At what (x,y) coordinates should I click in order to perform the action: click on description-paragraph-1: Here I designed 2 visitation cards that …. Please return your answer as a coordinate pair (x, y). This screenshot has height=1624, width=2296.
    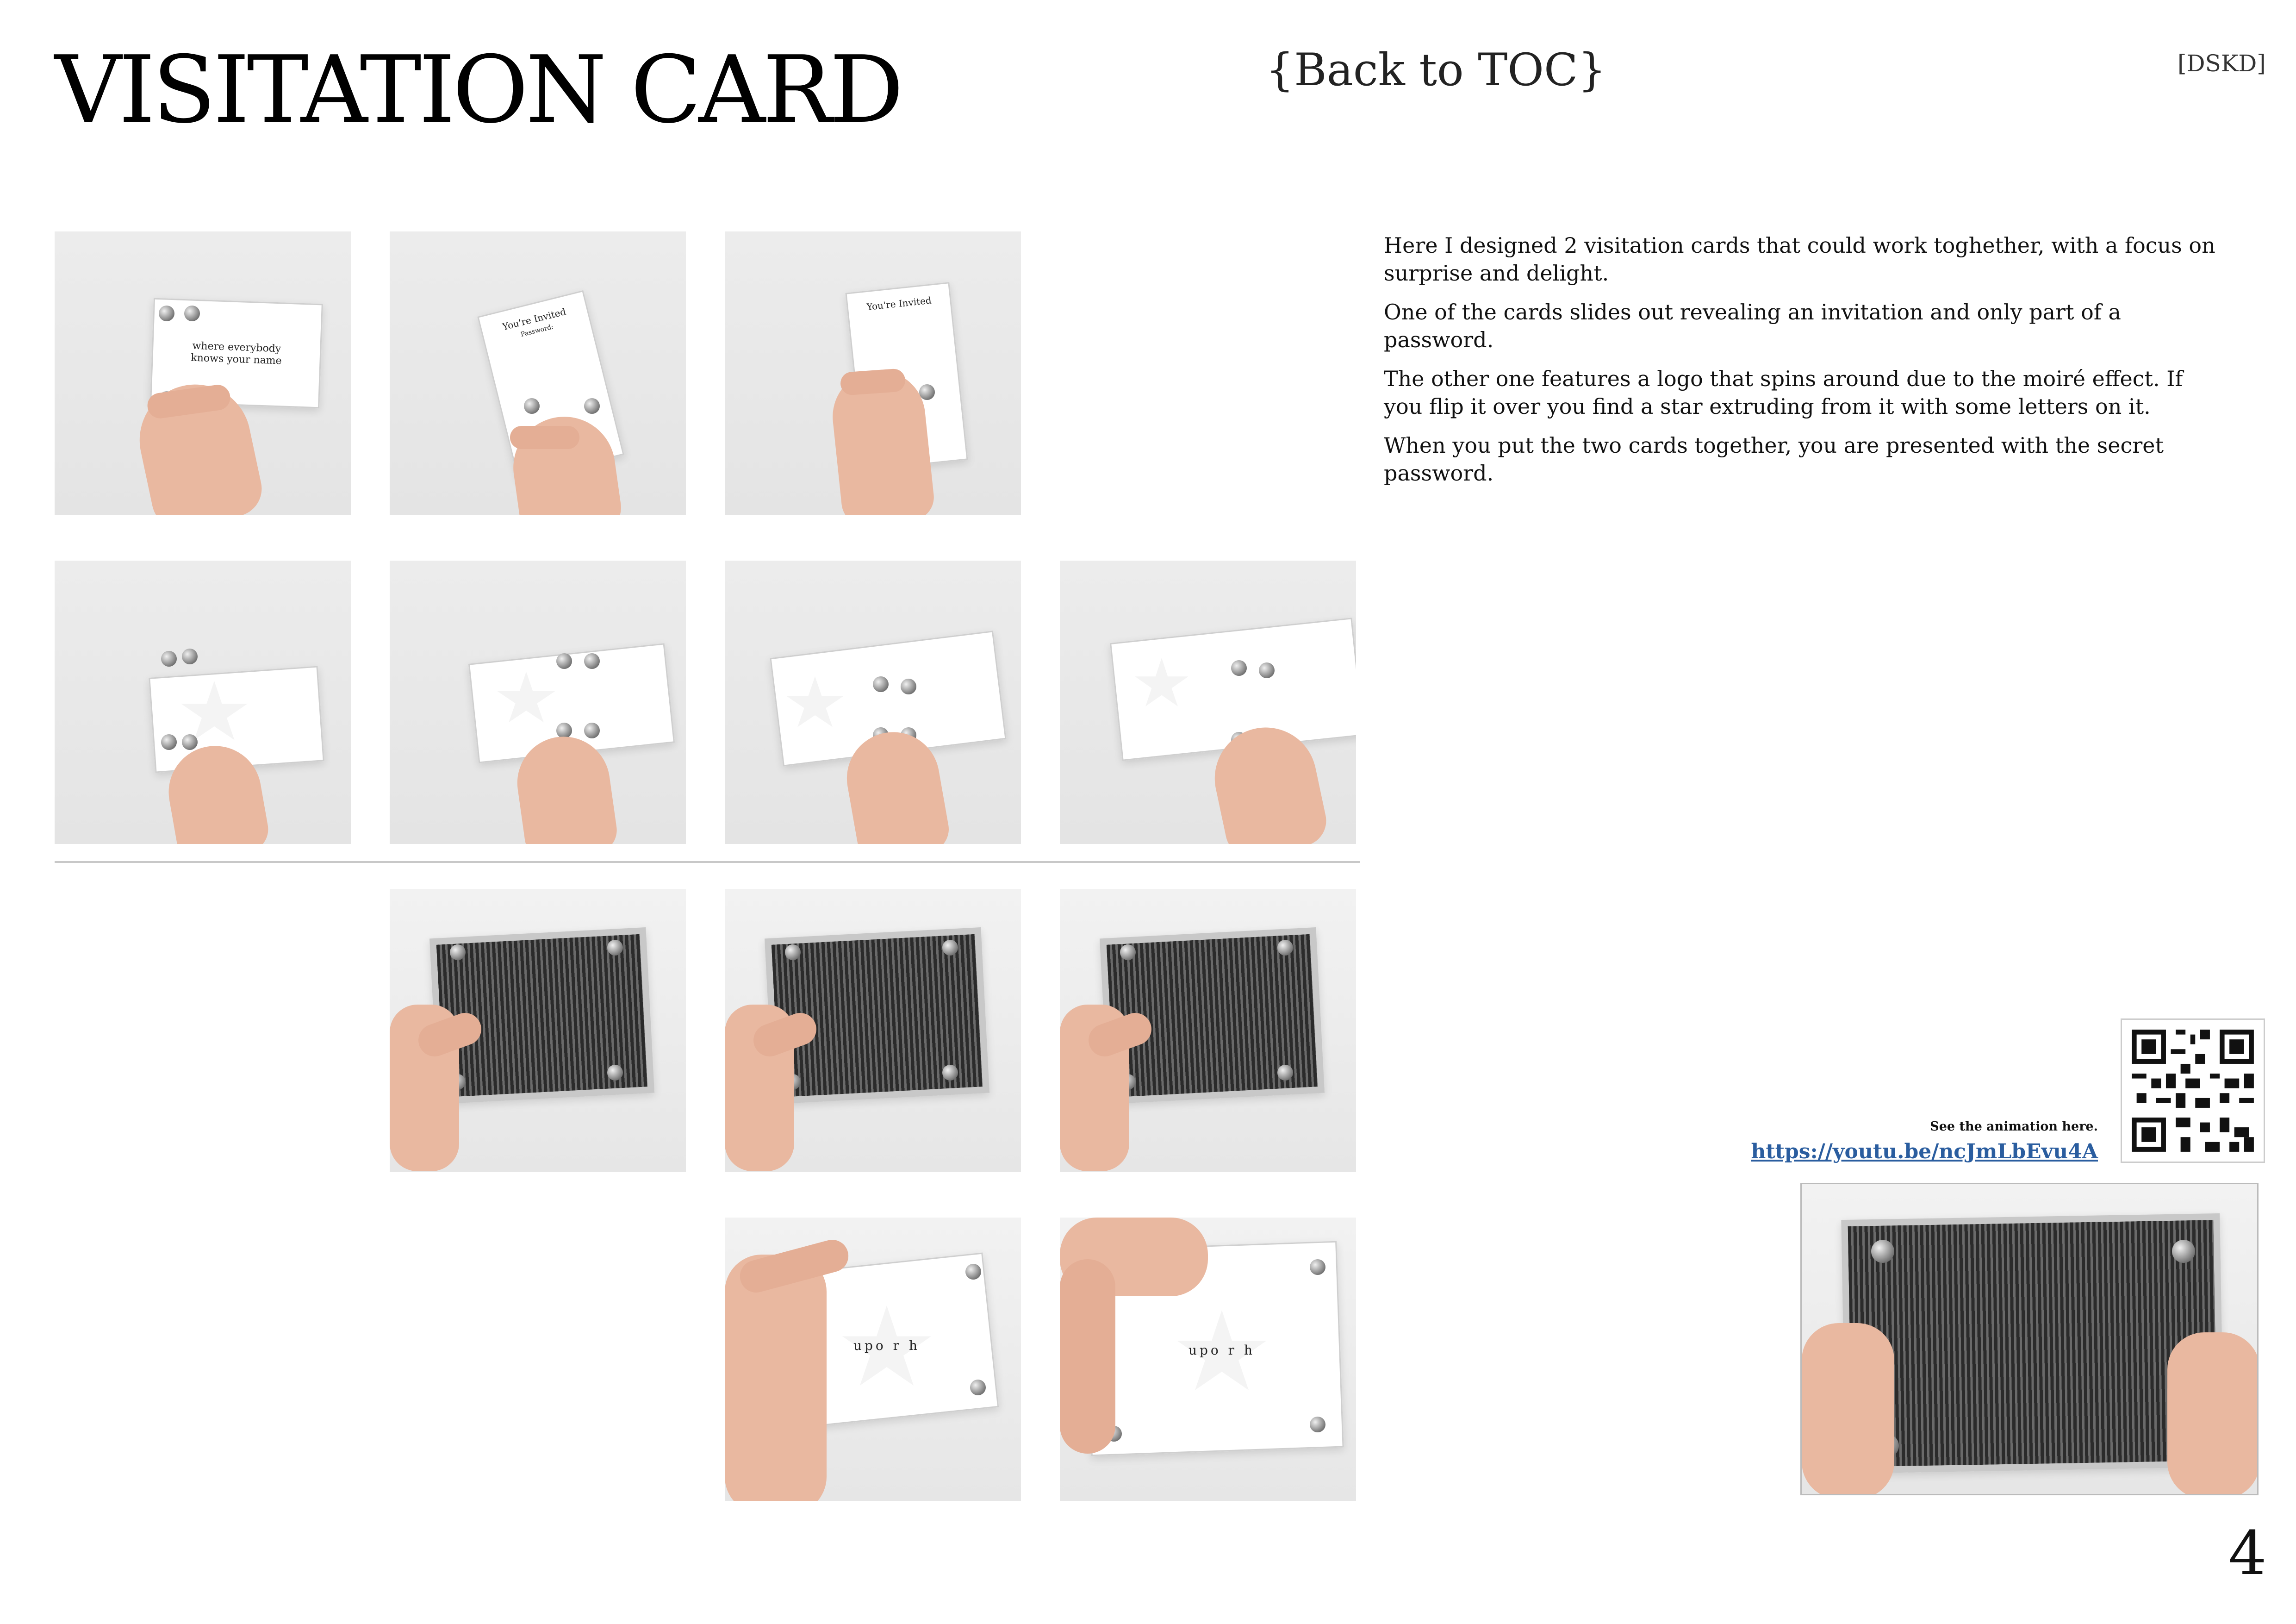
    Looking at the image, I should click on (1799, 259).